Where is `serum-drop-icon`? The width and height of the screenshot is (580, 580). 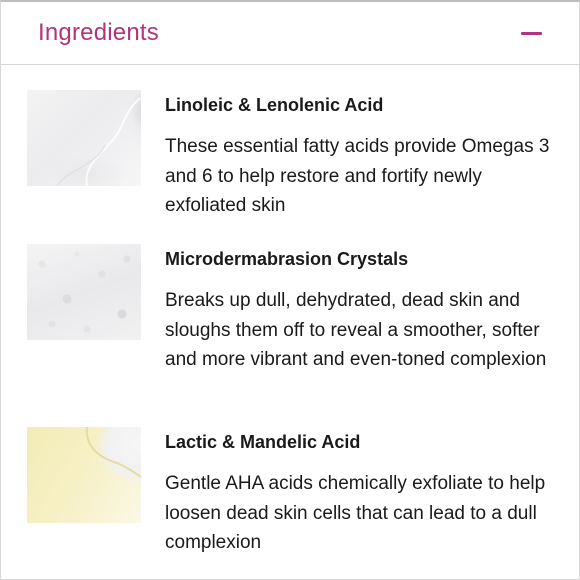 serum-drop-icon is located at coordinates (113, 452).